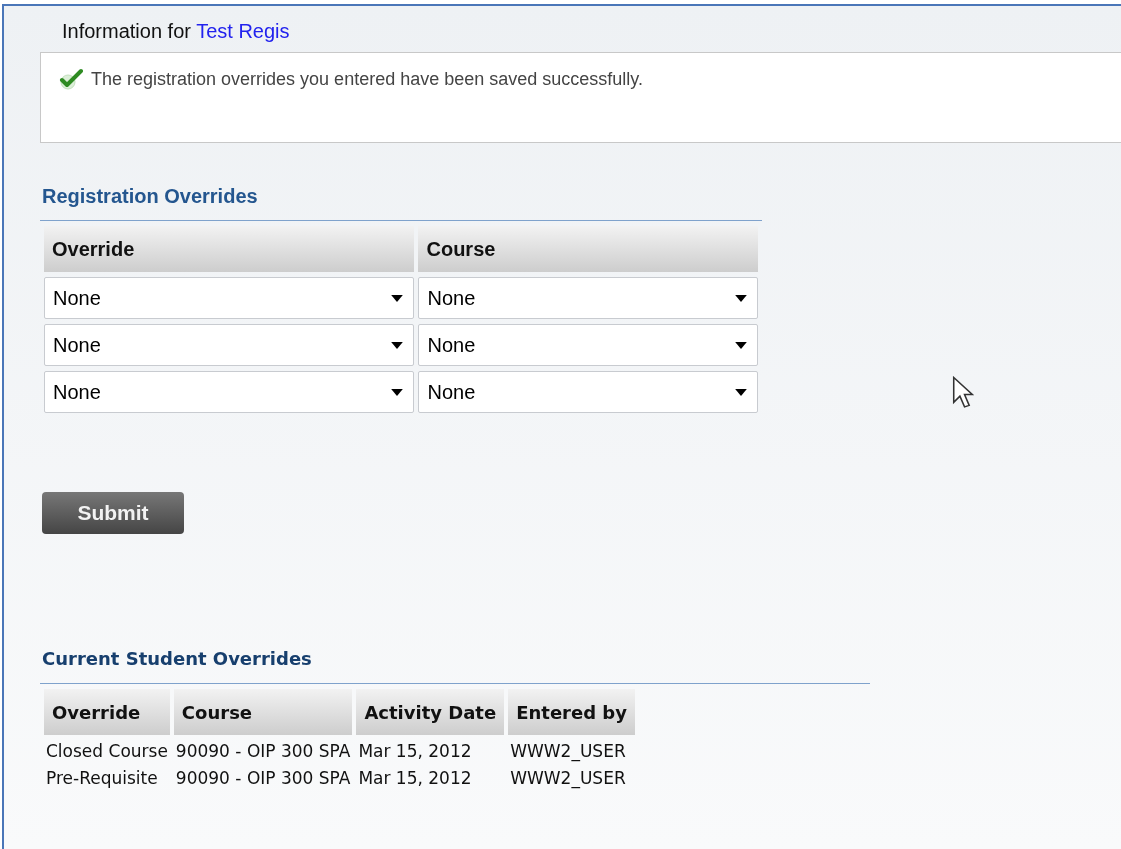 The height and width of the screenshot is (849, 1121). What do you see at coordinates (571, 712) in the screenshot?
I see `column-header: Entered by` at bounding box center [571, 712].